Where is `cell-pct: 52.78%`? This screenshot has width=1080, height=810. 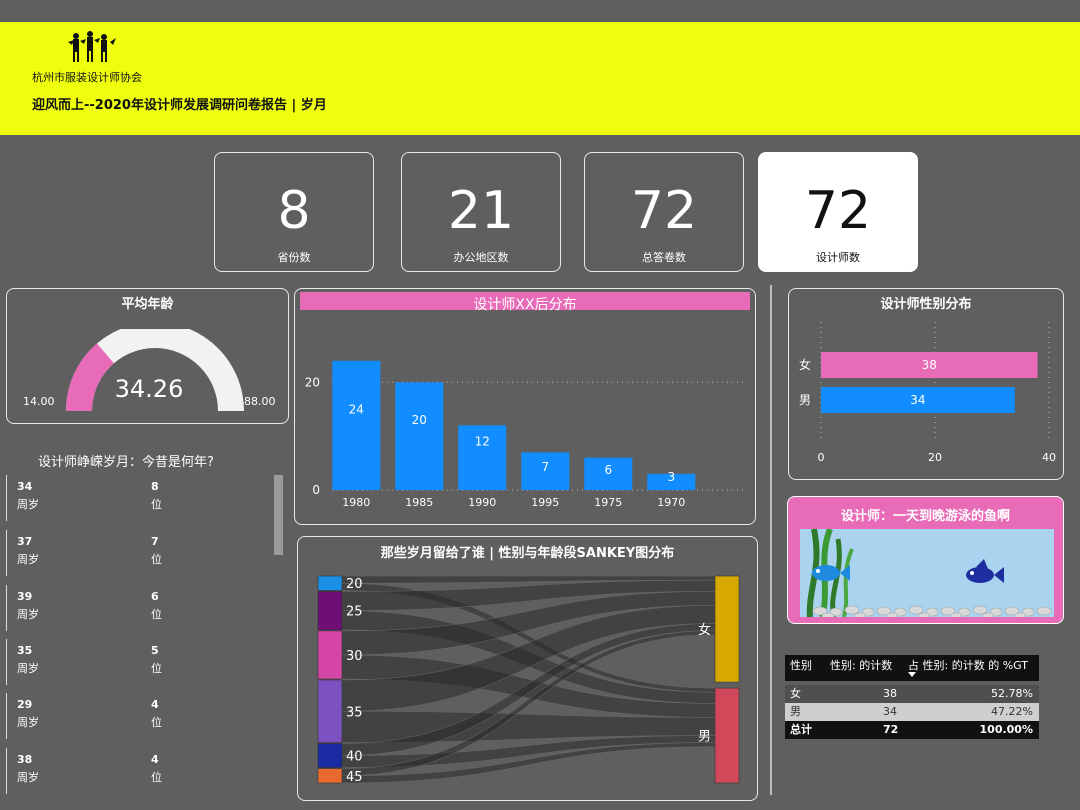
cell-pct: 52.78% is located at coordinates (1012, 693).